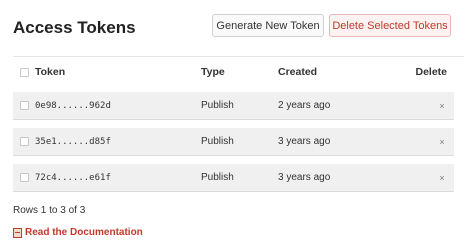 The image size is (474, 249). What do you see at coordinates (50, 72) in the screenshot?
I see `column-header-token: Token` at bounding box center [50, 72].